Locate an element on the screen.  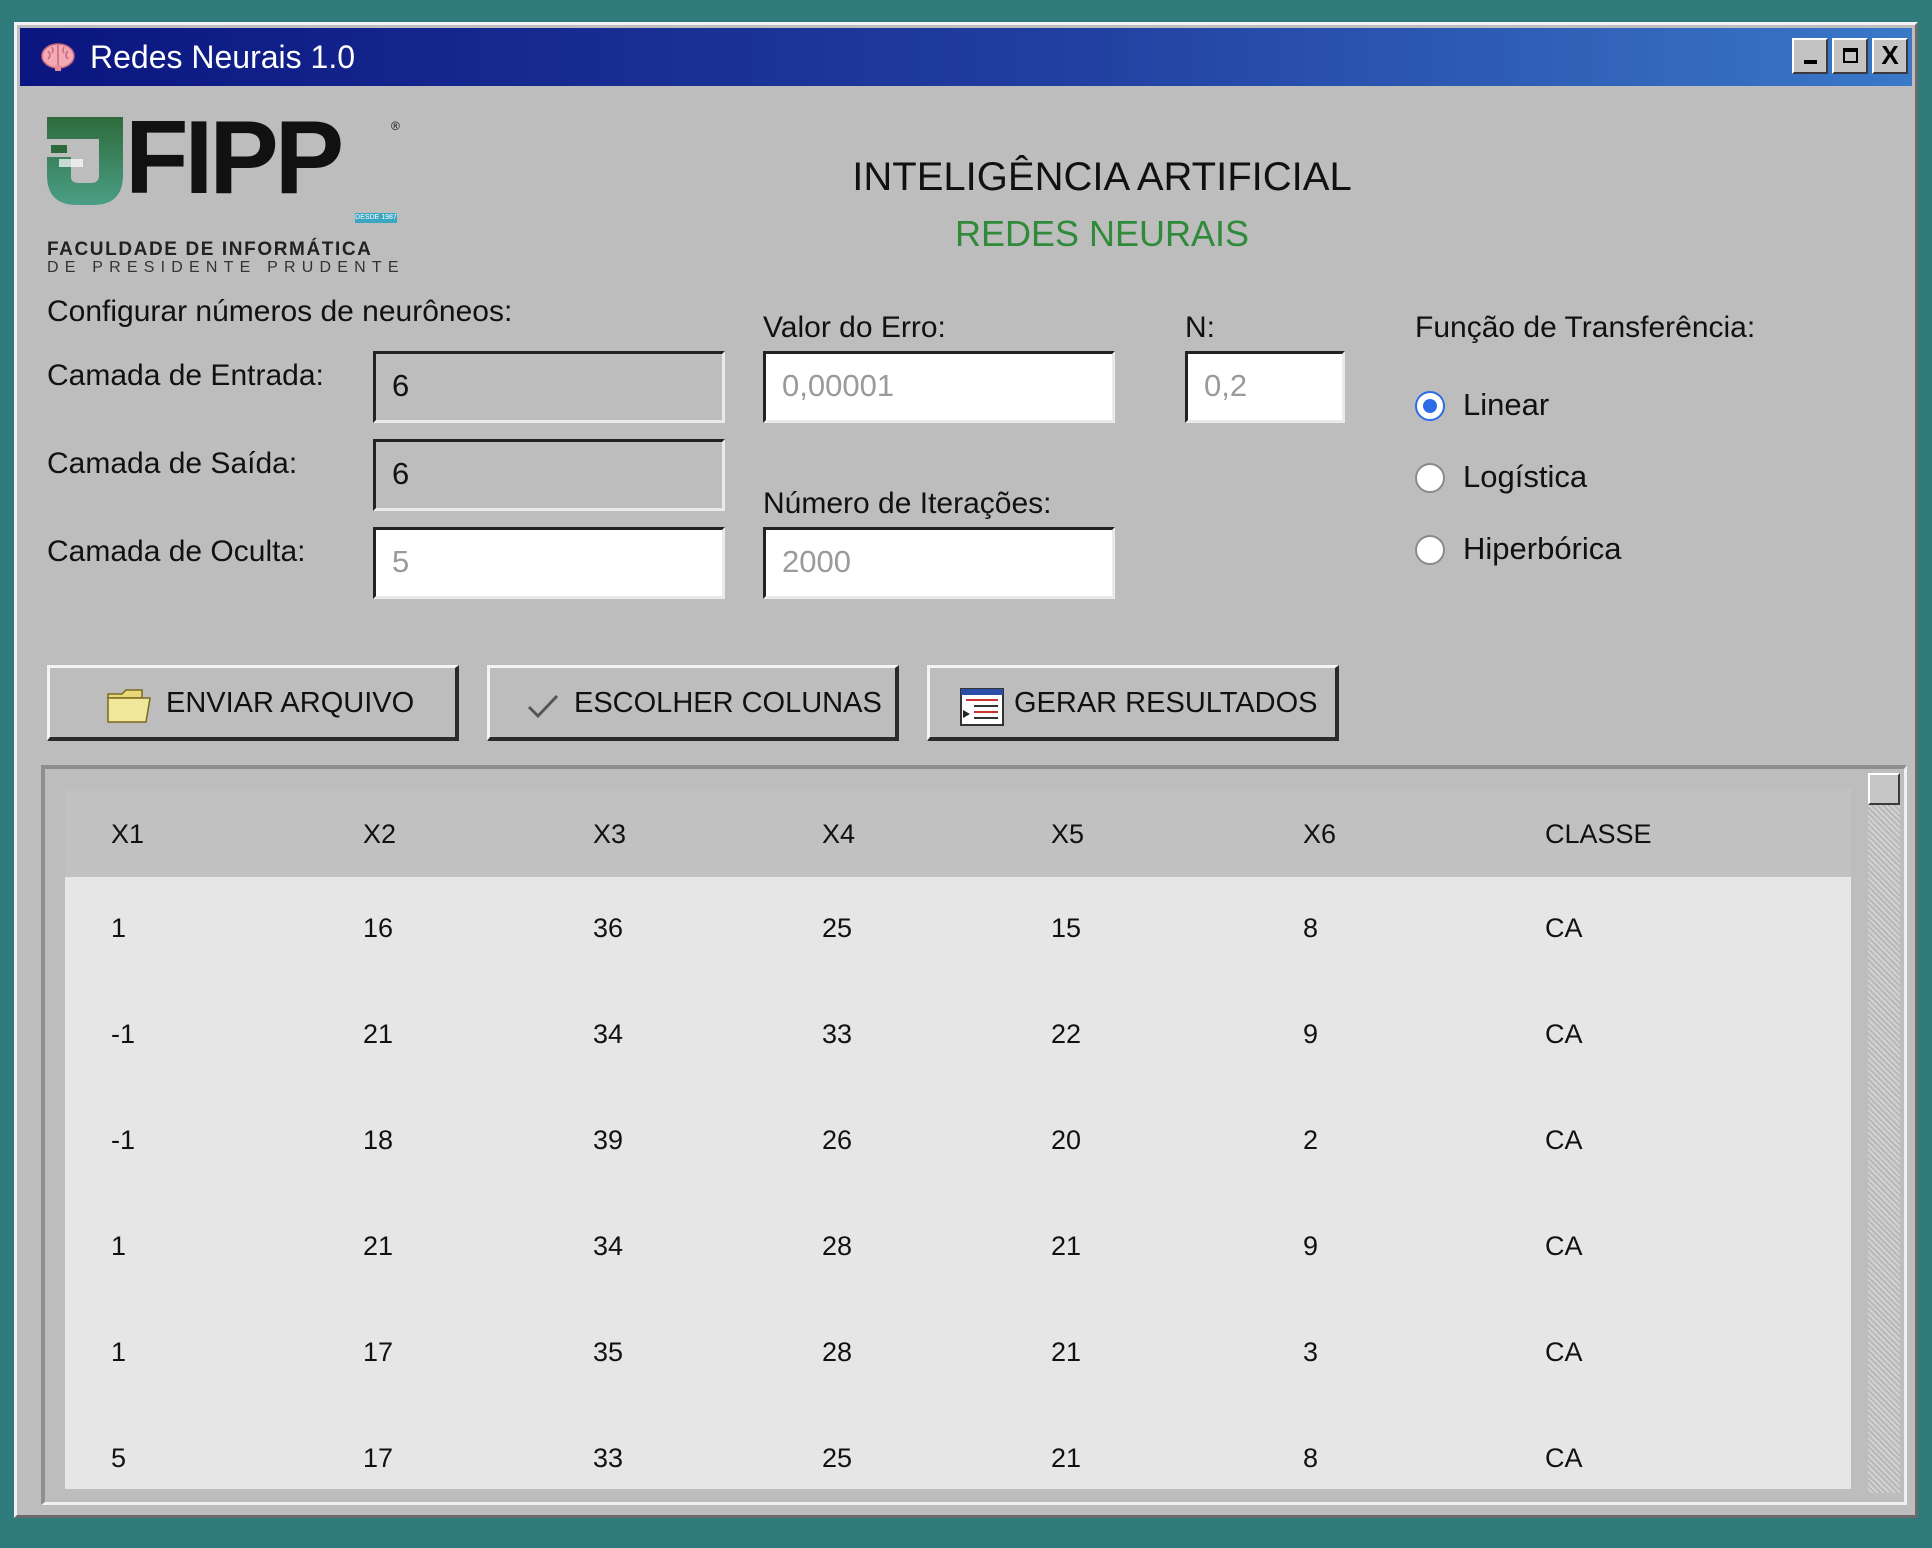
table-cell: 35 is located at coordinates (608, 1352).